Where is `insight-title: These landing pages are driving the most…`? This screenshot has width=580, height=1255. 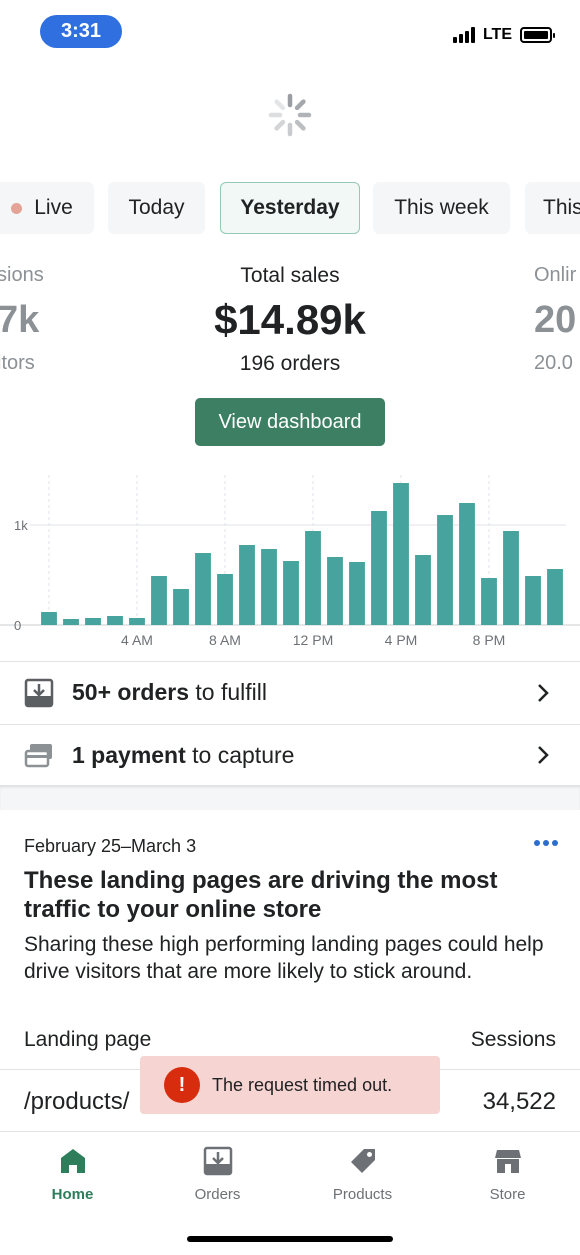
insight-title: These landing pages are driving the most… is located at coordinates (261, 895).